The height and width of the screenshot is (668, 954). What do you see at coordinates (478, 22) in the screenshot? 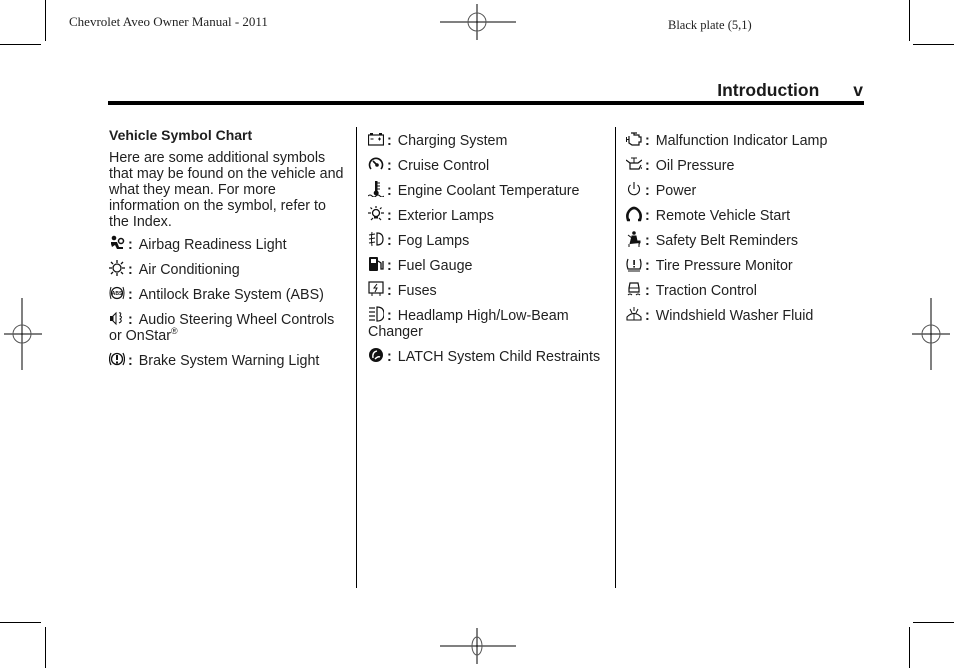
I see `registration-mark-top` at bounding box center [478, 22].